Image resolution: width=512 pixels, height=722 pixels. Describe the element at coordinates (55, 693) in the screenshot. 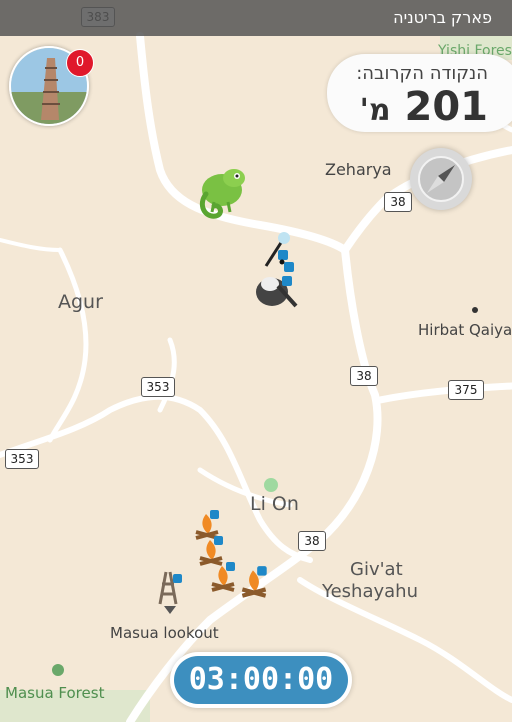

I see `map-label-masua-forest: Masua Forest` at that location.